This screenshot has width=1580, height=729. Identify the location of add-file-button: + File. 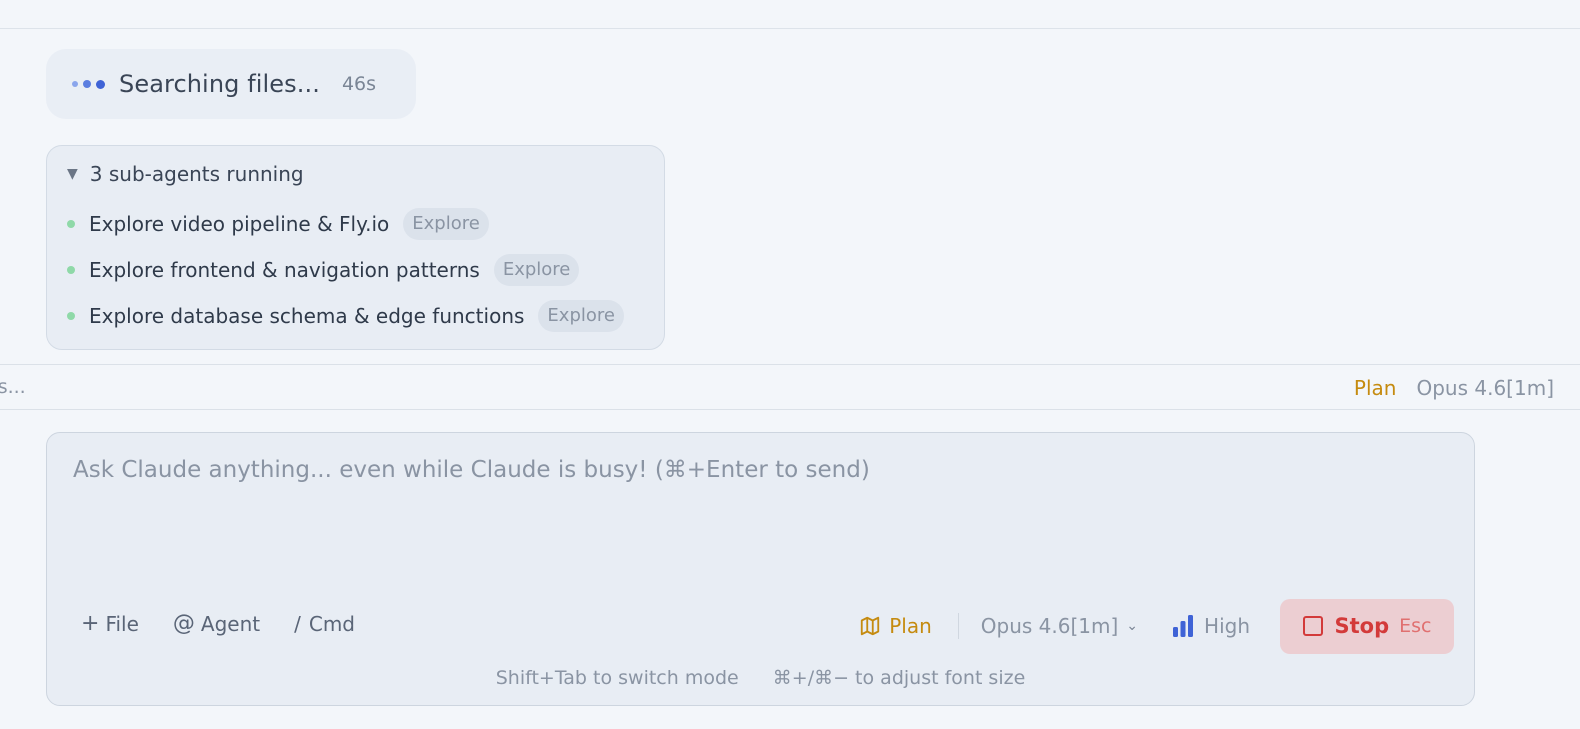
(110, 623).